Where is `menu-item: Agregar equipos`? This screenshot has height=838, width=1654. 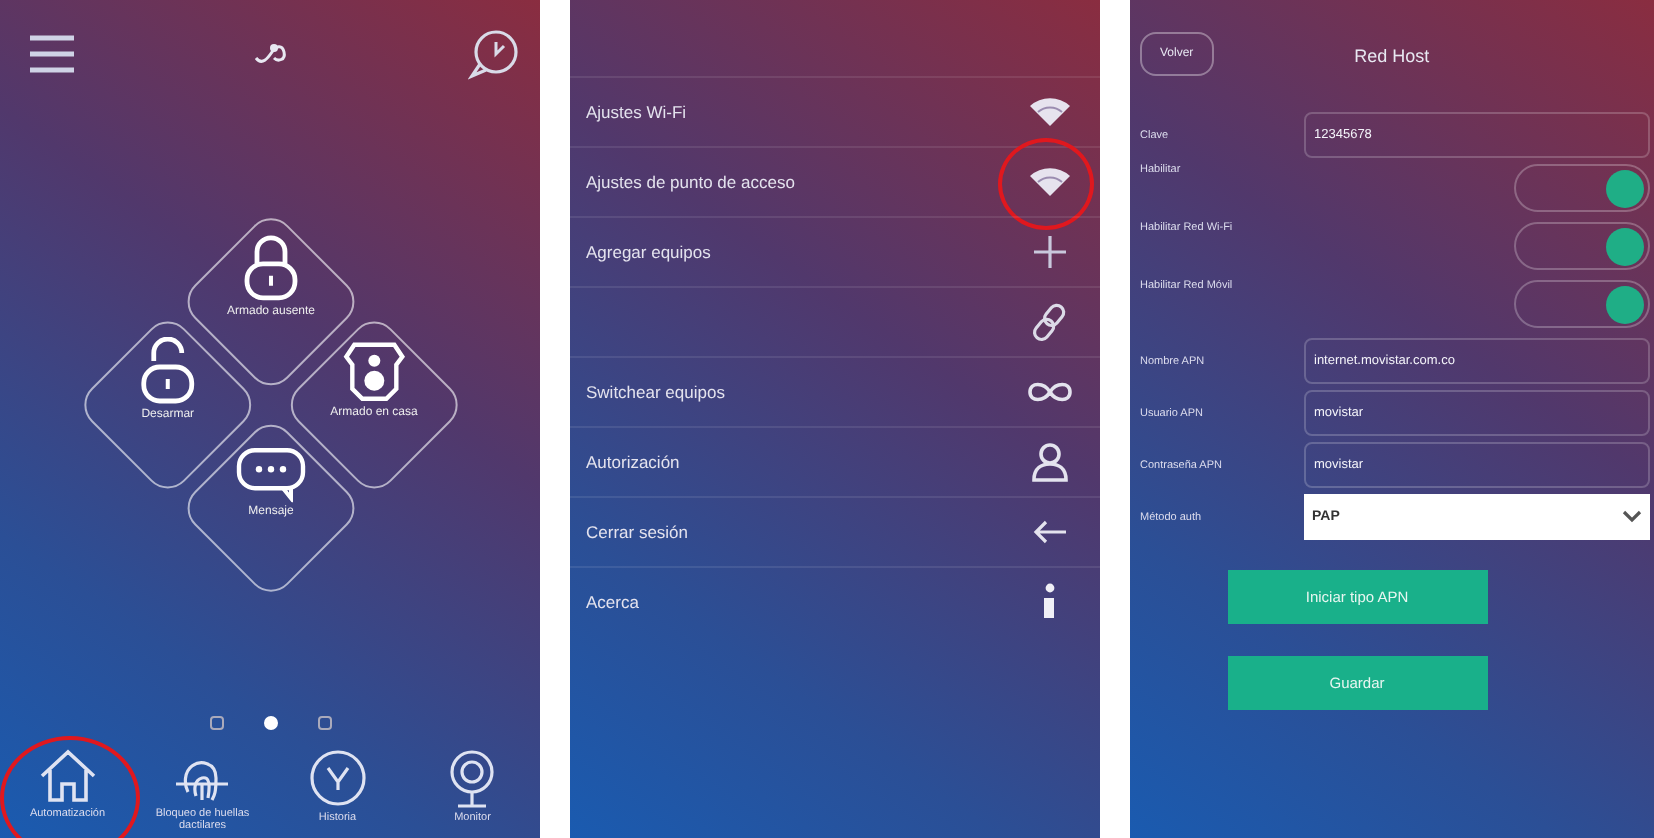
menu-item: Agregar equipos is located at coordinates (835, 251).